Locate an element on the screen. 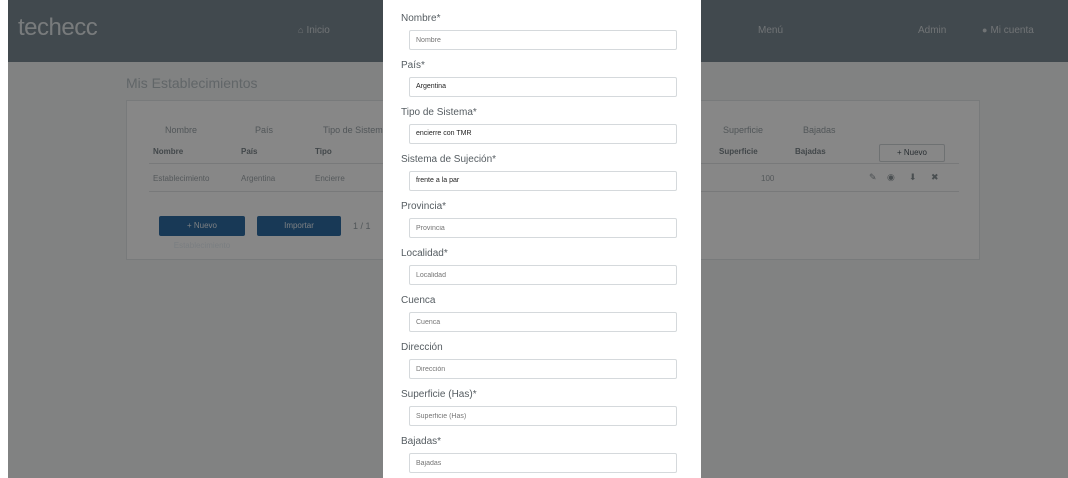 Image resolution: width=1068 pixels, height=478 pixels. direccion-field is located at coordinates (543, 369).